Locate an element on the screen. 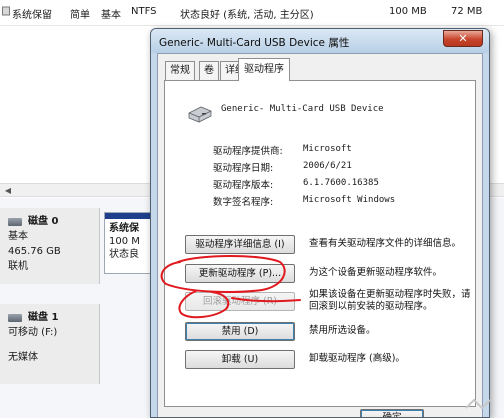 The image size is (504, 418). disk0-size: 465.76 GB is located at coordinates (34, 251).